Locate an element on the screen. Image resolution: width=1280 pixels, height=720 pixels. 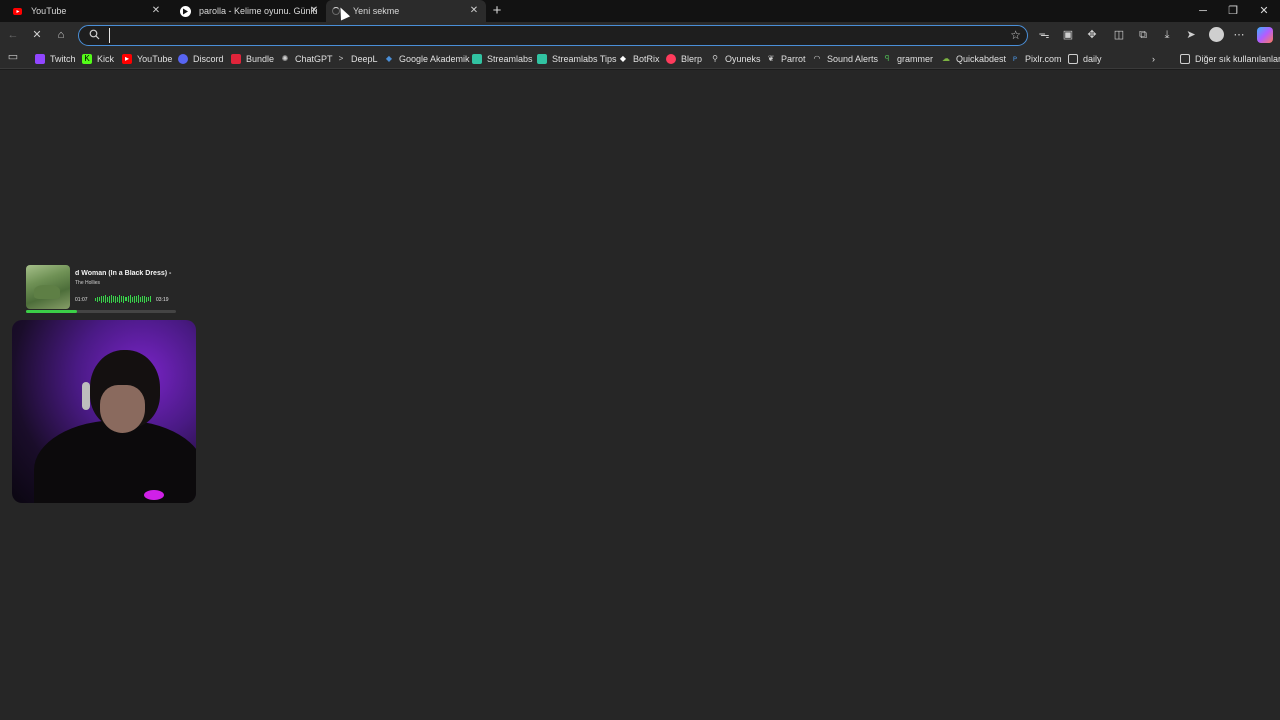
bookmark-grammer: ꟼ grammer is located at coordinates (907, 58).